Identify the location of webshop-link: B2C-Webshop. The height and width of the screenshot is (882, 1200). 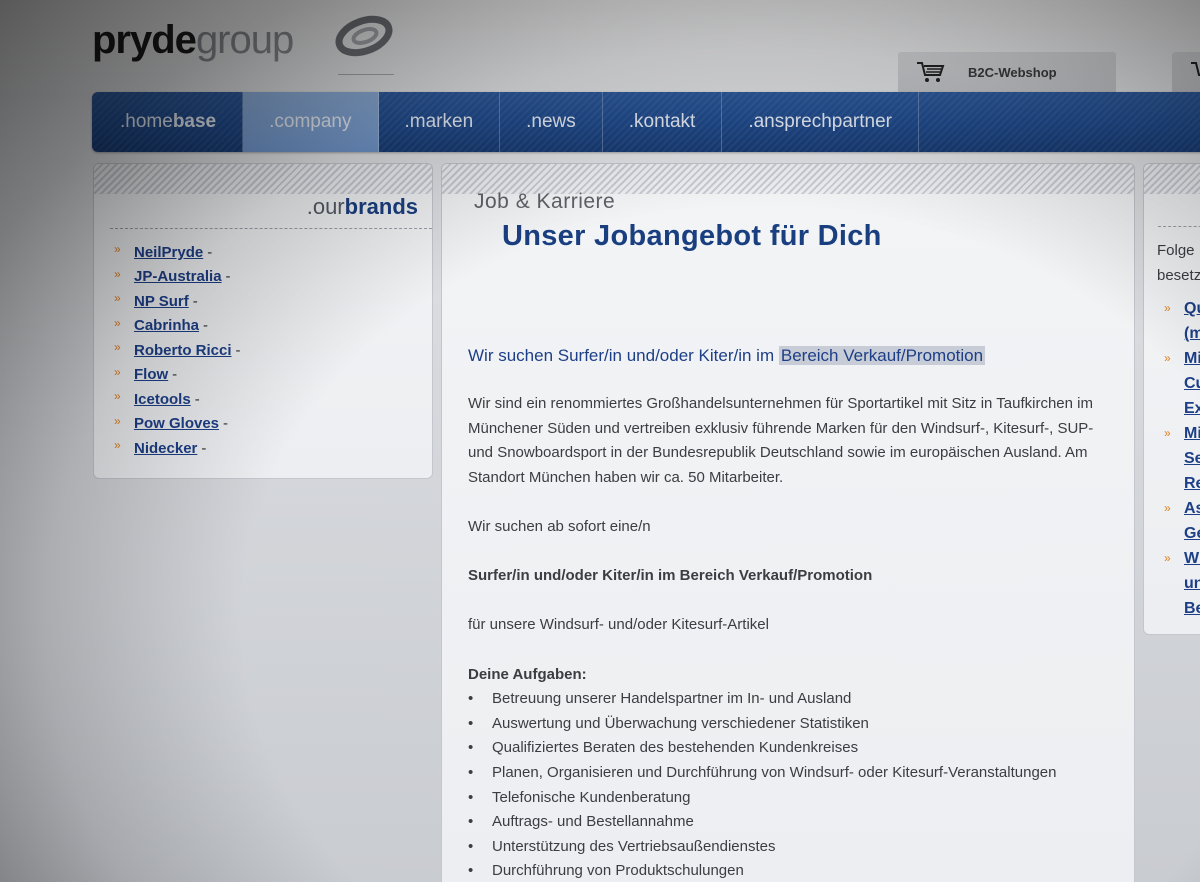
(1007, 72).